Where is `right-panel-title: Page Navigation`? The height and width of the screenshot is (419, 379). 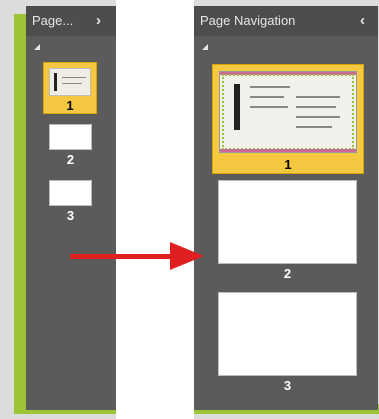
right-panel-title: Page Navigation is located at coordinates (248, 20).